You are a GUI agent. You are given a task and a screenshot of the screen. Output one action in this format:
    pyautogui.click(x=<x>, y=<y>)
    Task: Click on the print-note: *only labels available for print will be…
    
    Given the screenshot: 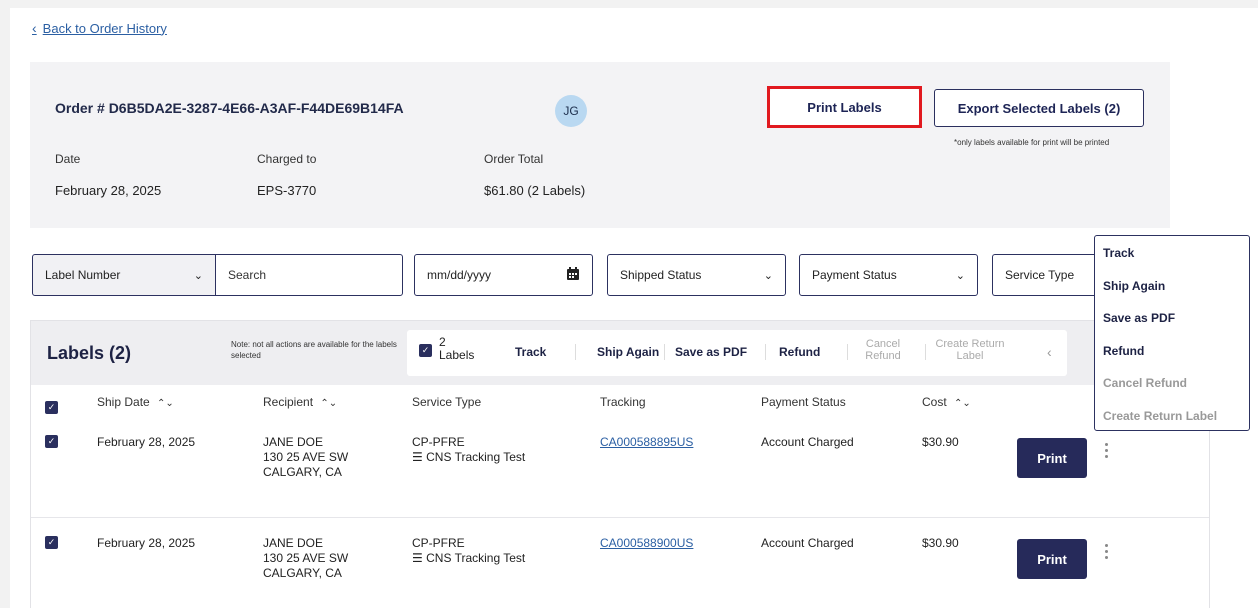 What is the action you would take?
    pyautogui.click(x=1032, y=142)
    